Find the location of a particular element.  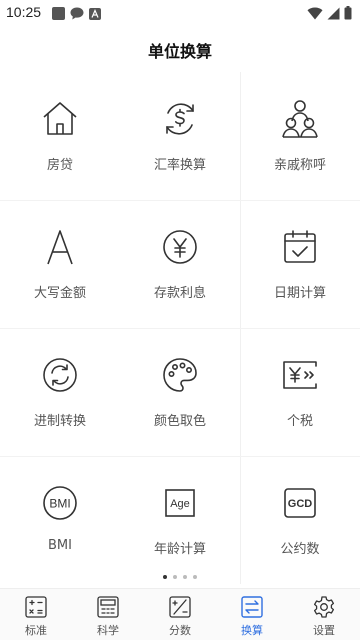

bottom-tab-bar: 标准 科学 分数 换算 设置 is located at coordinates (180, 614).